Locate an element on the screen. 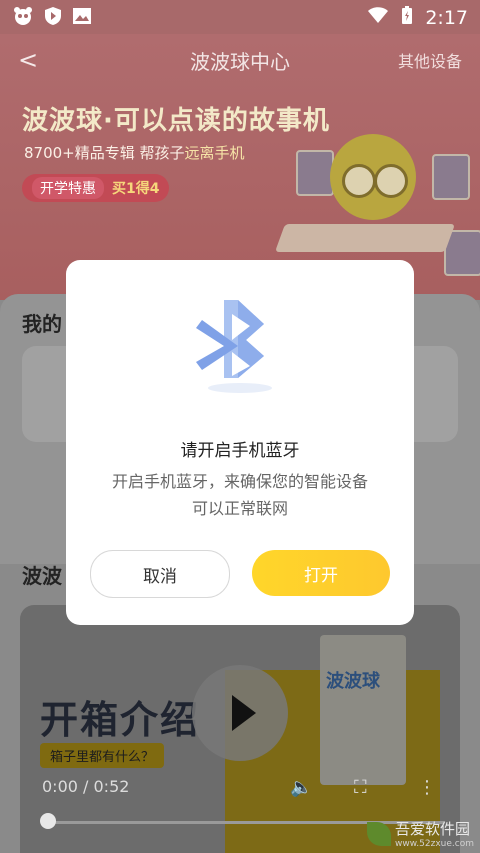 The image size is (480, 853). dialog-message-line: 开启手机蓝牙，来确保您的智能设备 is located at coordinates (239, 481).